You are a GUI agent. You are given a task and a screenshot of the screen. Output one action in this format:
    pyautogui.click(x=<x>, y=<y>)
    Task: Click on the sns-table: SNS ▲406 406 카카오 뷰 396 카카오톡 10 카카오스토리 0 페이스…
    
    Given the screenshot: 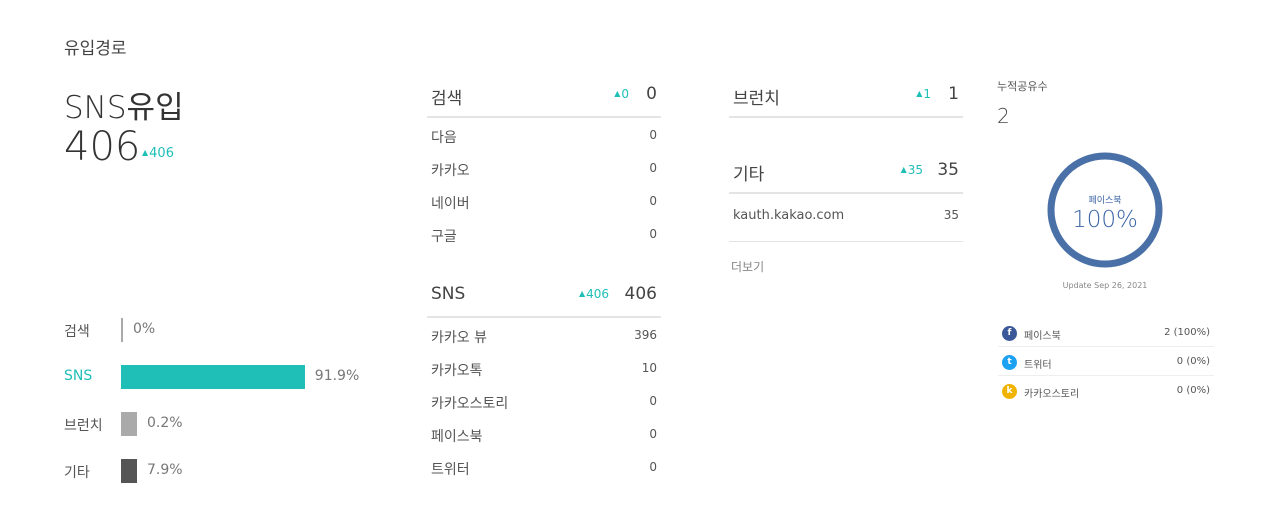 What is the action you would take?
    pyautogui.click(x=544, y=377)
    